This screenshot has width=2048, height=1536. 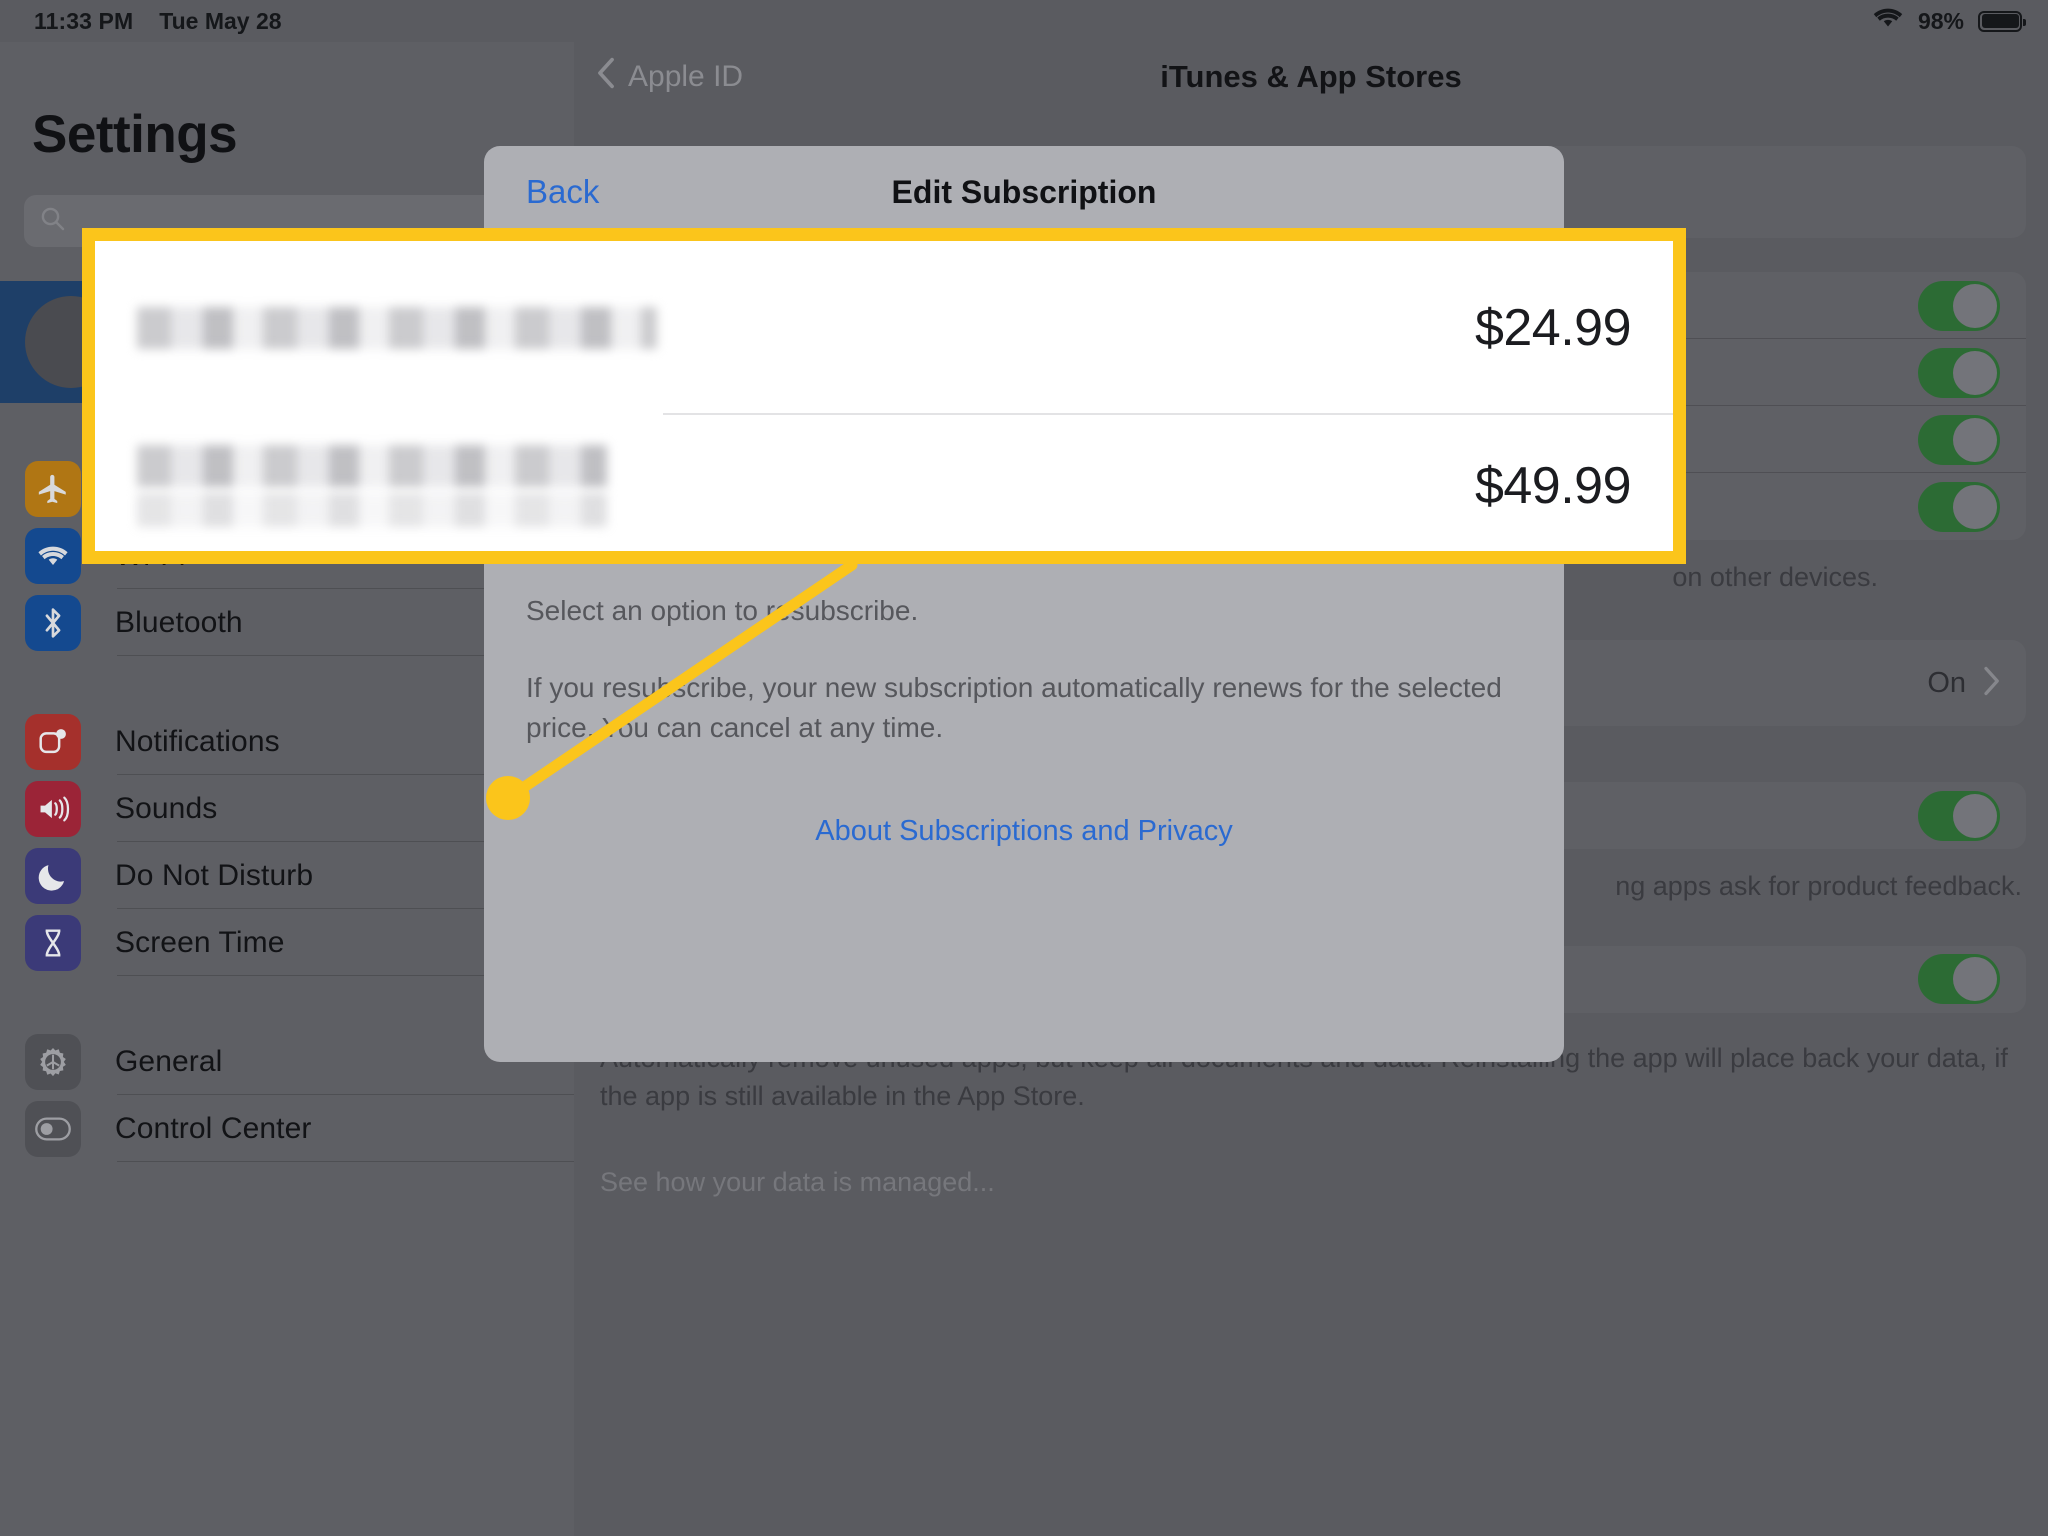 What do you see at coordinates (372, 510) in the screenshot?
I see `callout-option-name-redacted-line2` at bounding box center [372, 510].